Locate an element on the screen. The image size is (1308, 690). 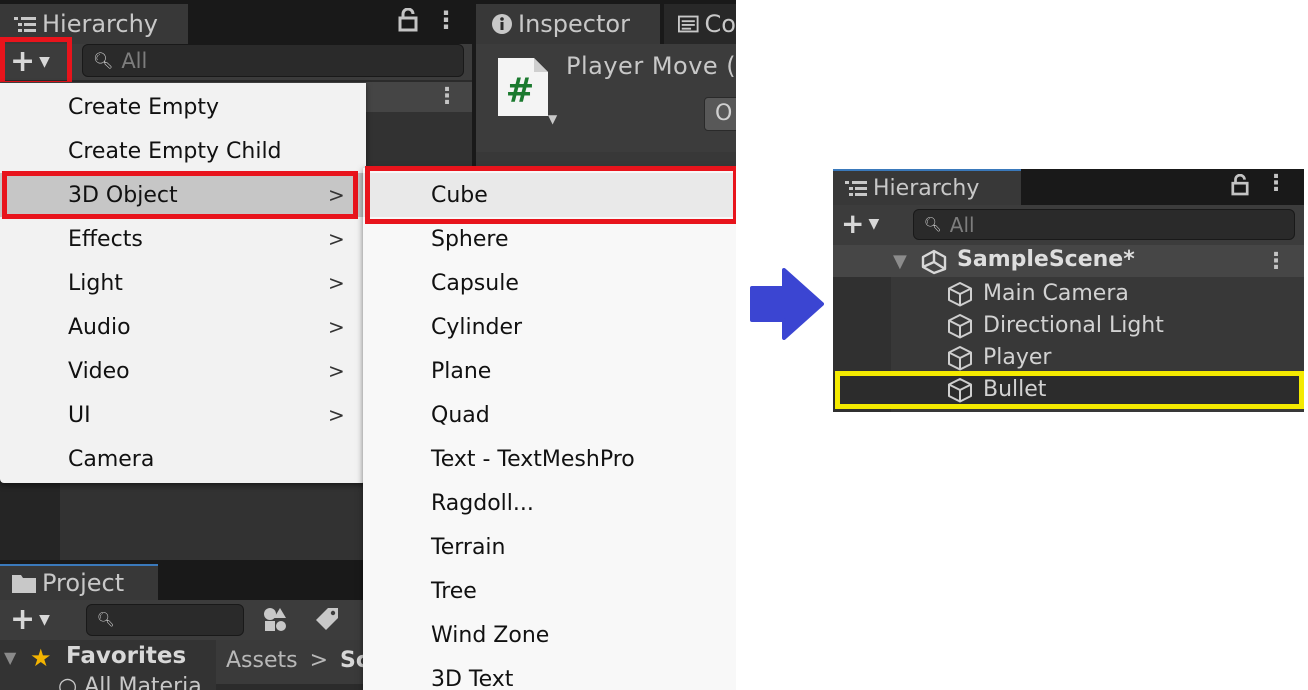
tree-item-label: Directional Light is located at coordinates (1073, 325).